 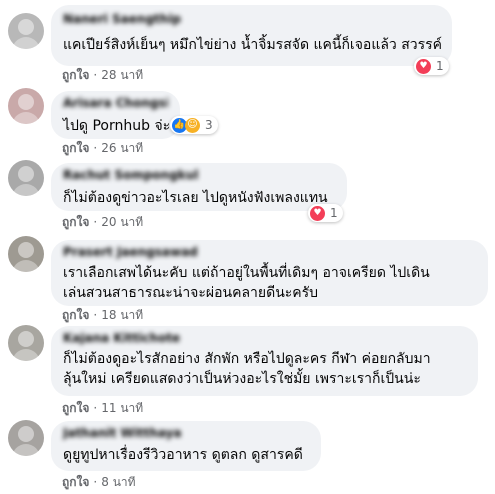 I want to click on comment-text: ไปดู Pornhub จ่ะ, so click(x=117, y=126).